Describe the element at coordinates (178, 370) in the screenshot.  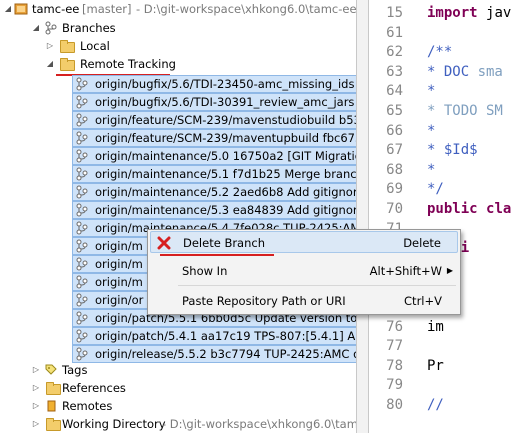
I see `tags-node: ▷ Tags` at that location.